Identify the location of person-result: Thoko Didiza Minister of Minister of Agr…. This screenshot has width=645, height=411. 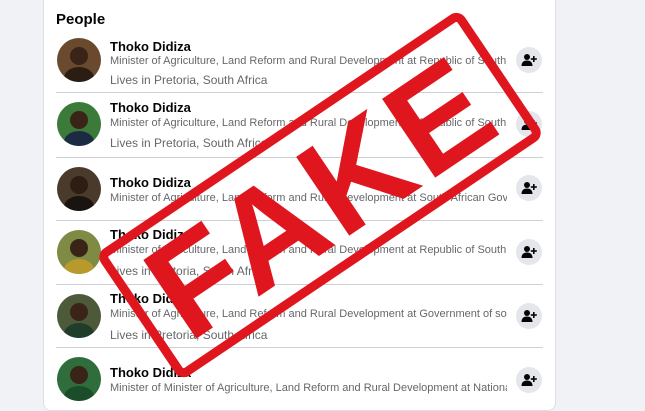
(299, 381).